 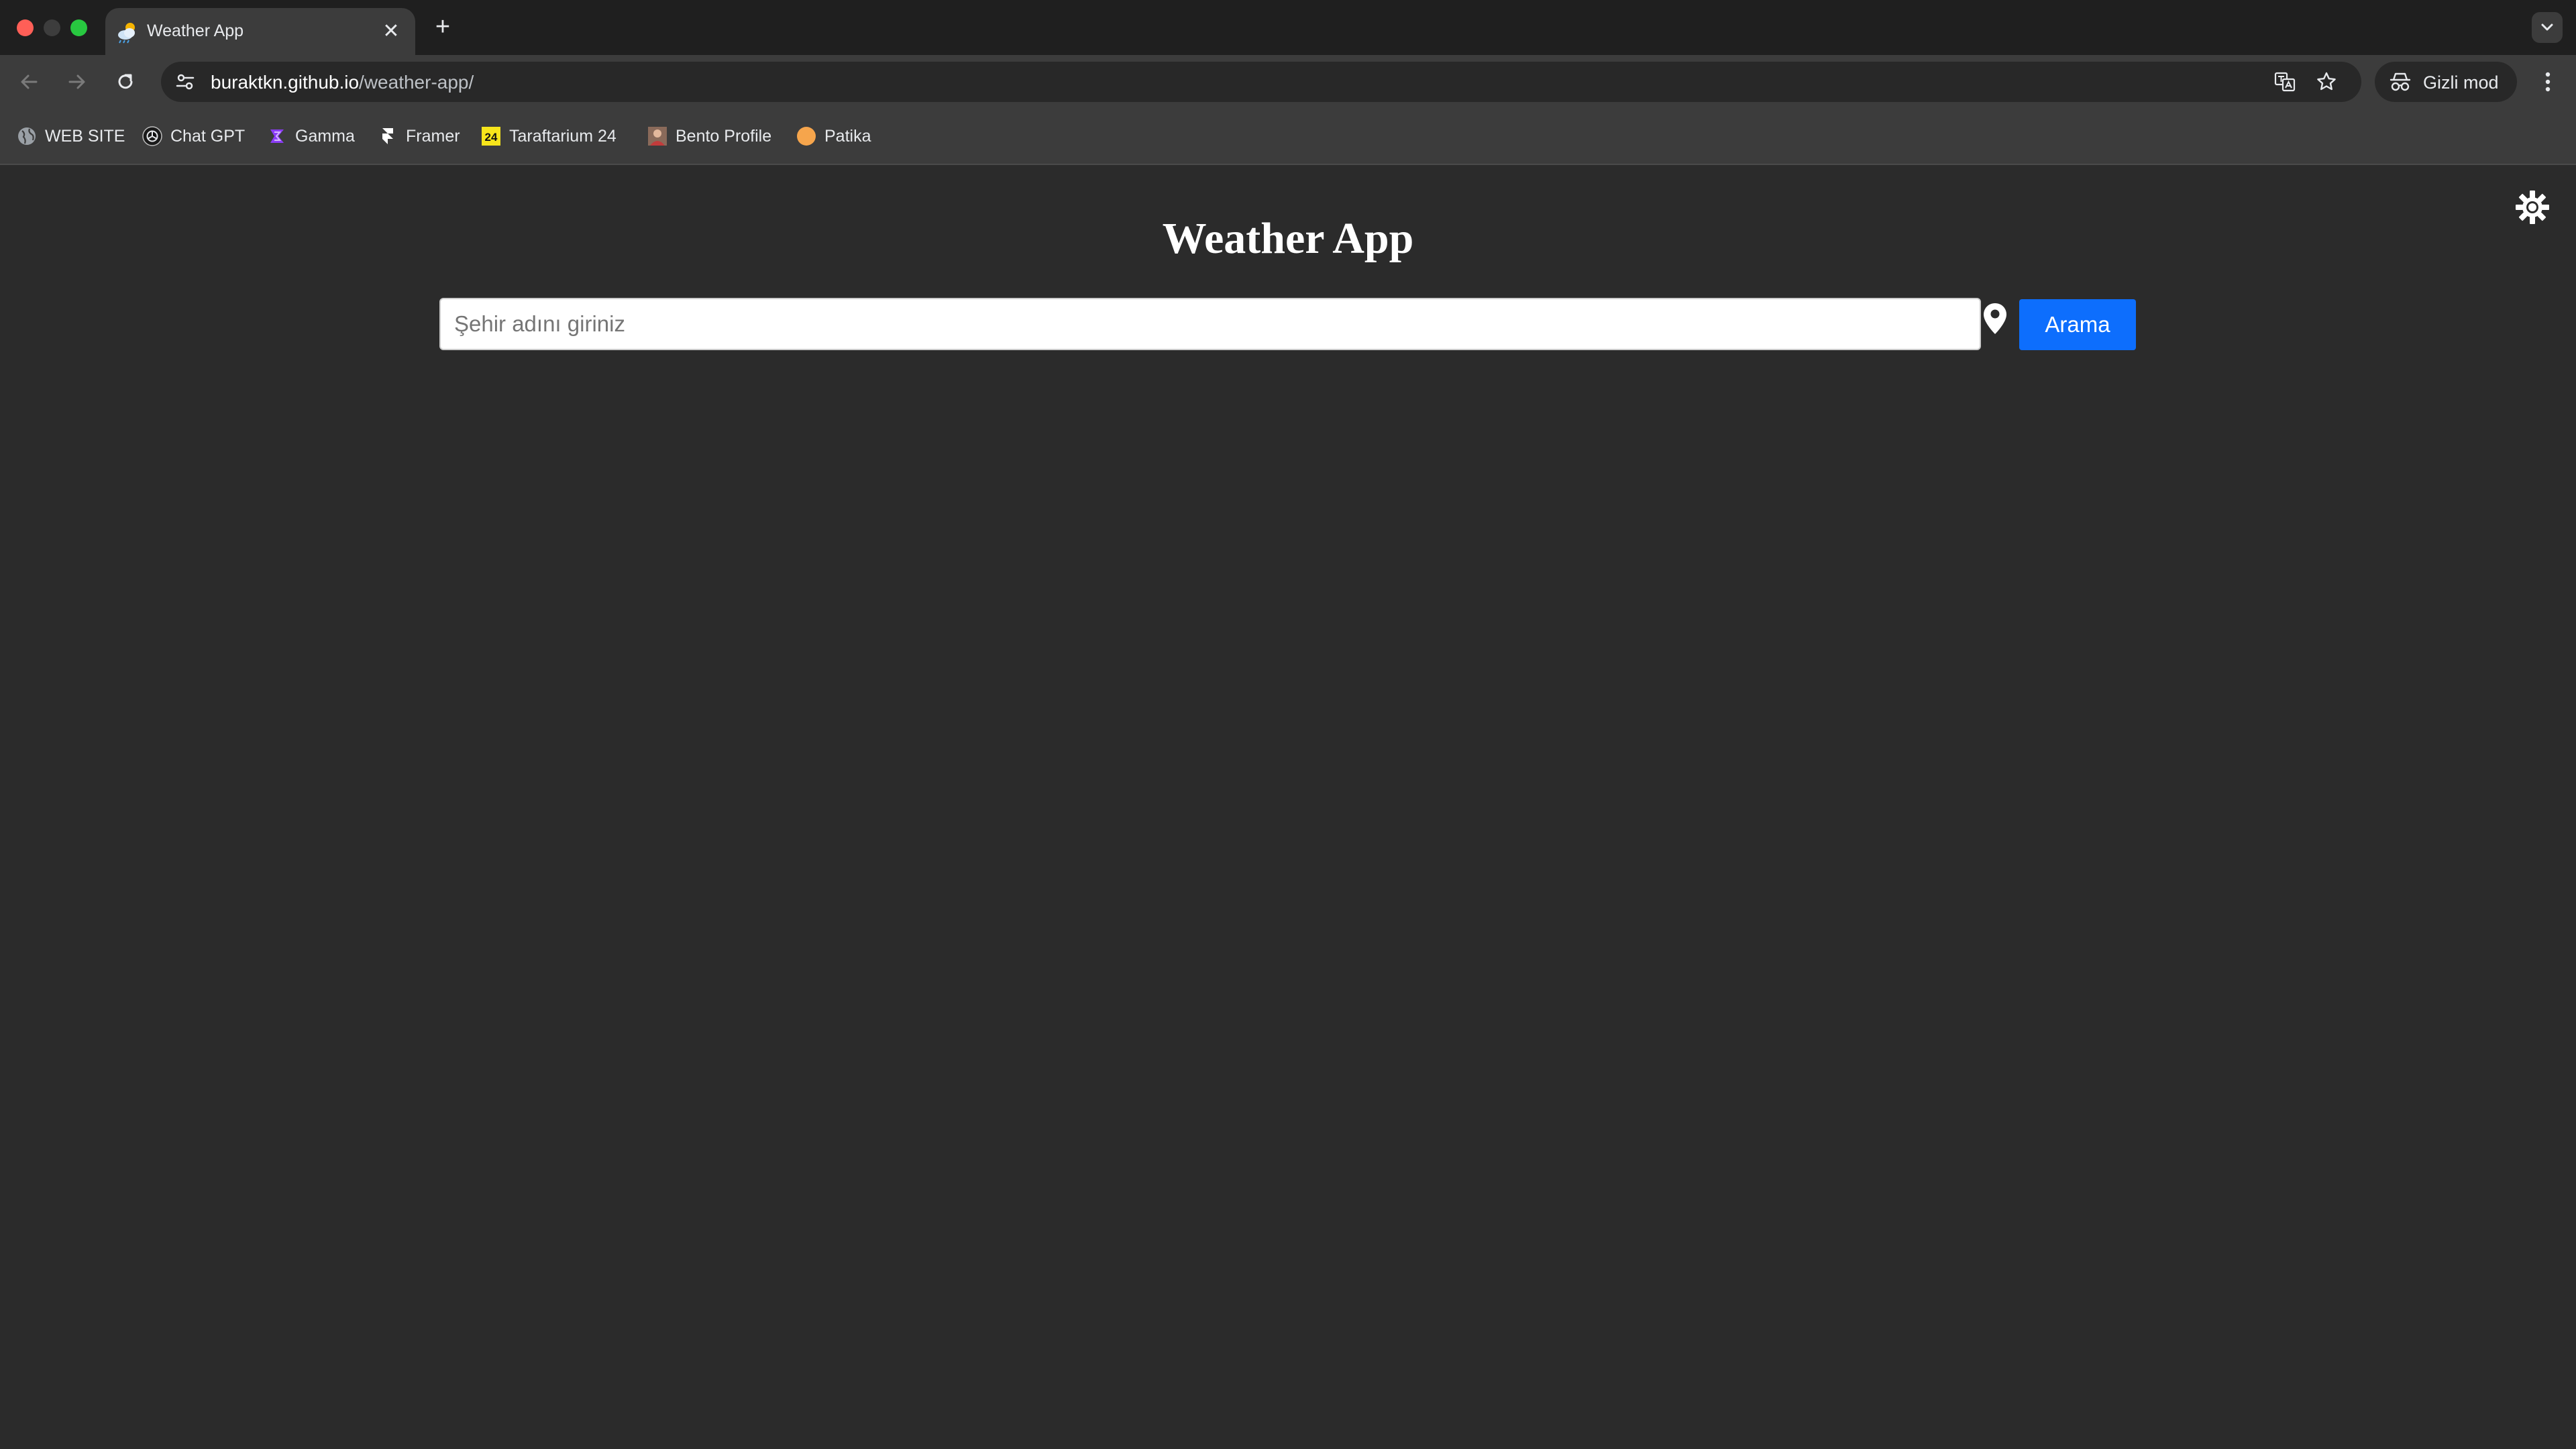 What do you see at coordinates (1288, 238) in the screenshot?
I see `page-title: Weather App` at bounding box center [1288, 238].